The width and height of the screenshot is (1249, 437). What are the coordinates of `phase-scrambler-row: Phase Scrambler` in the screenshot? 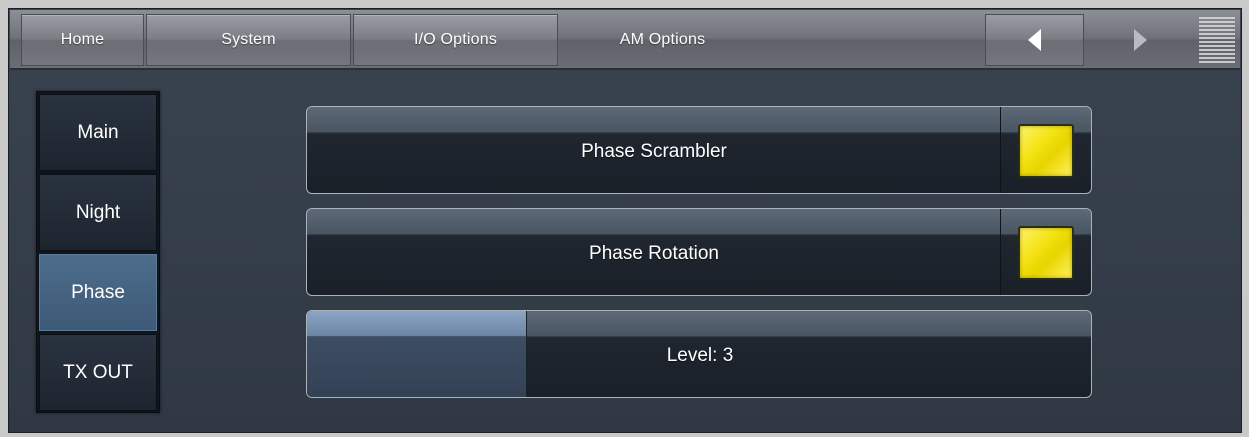 It's located at (699, 150).